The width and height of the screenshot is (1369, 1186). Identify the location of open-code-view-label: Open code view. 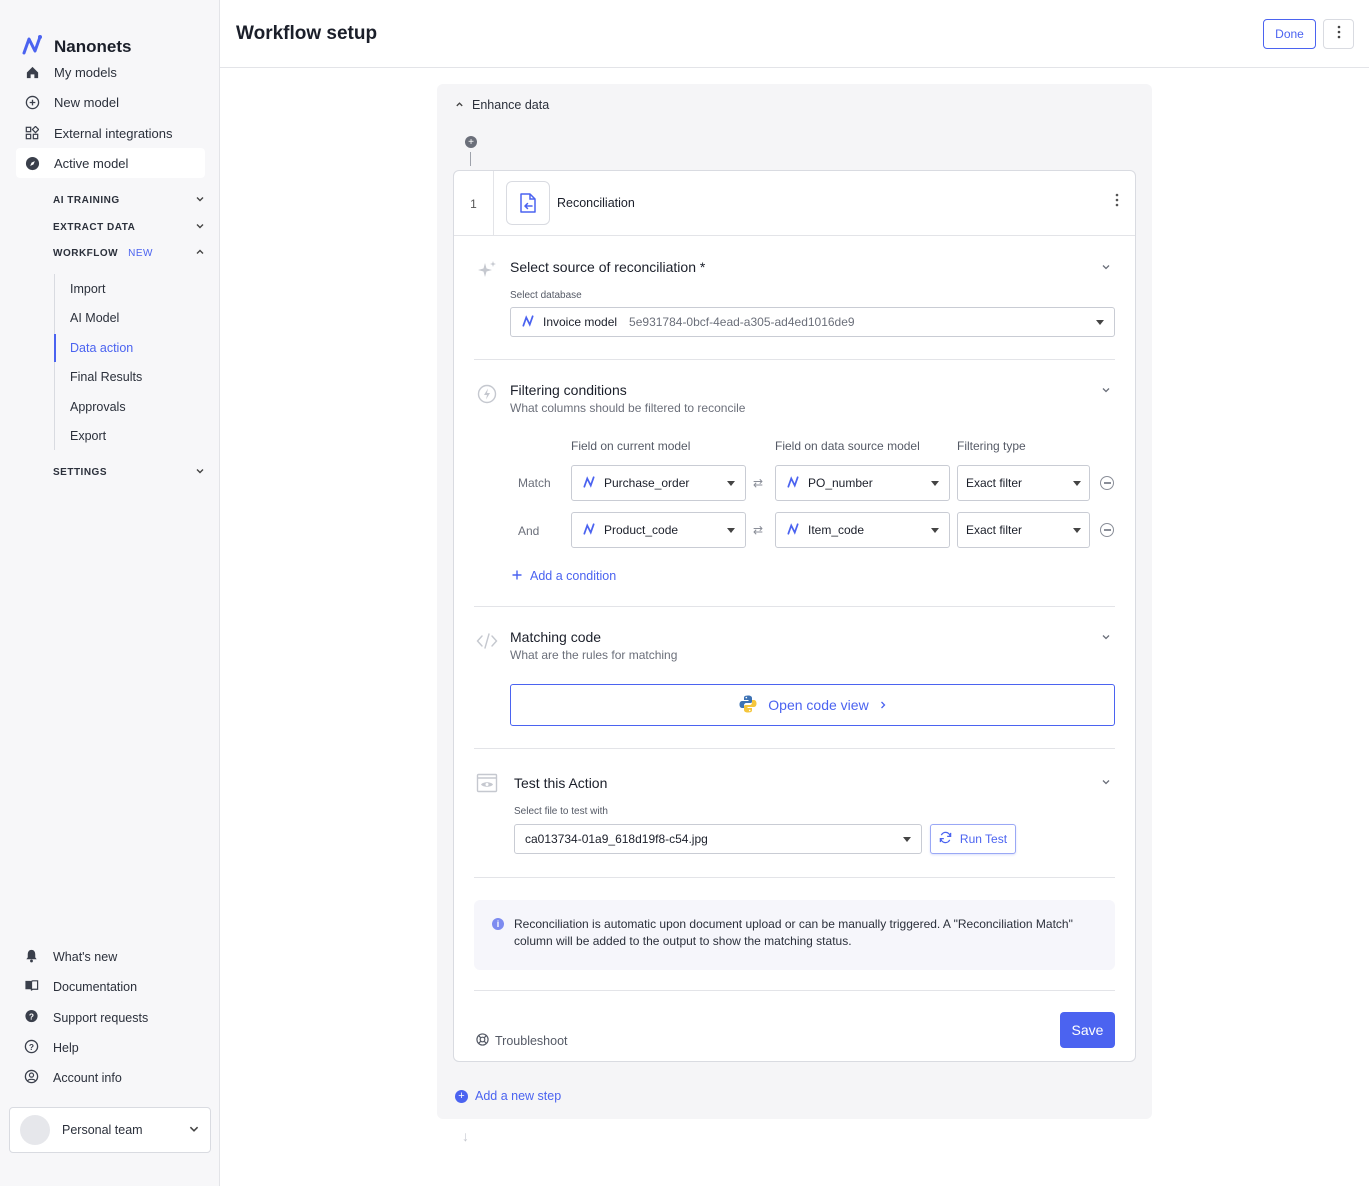
(818, 705).